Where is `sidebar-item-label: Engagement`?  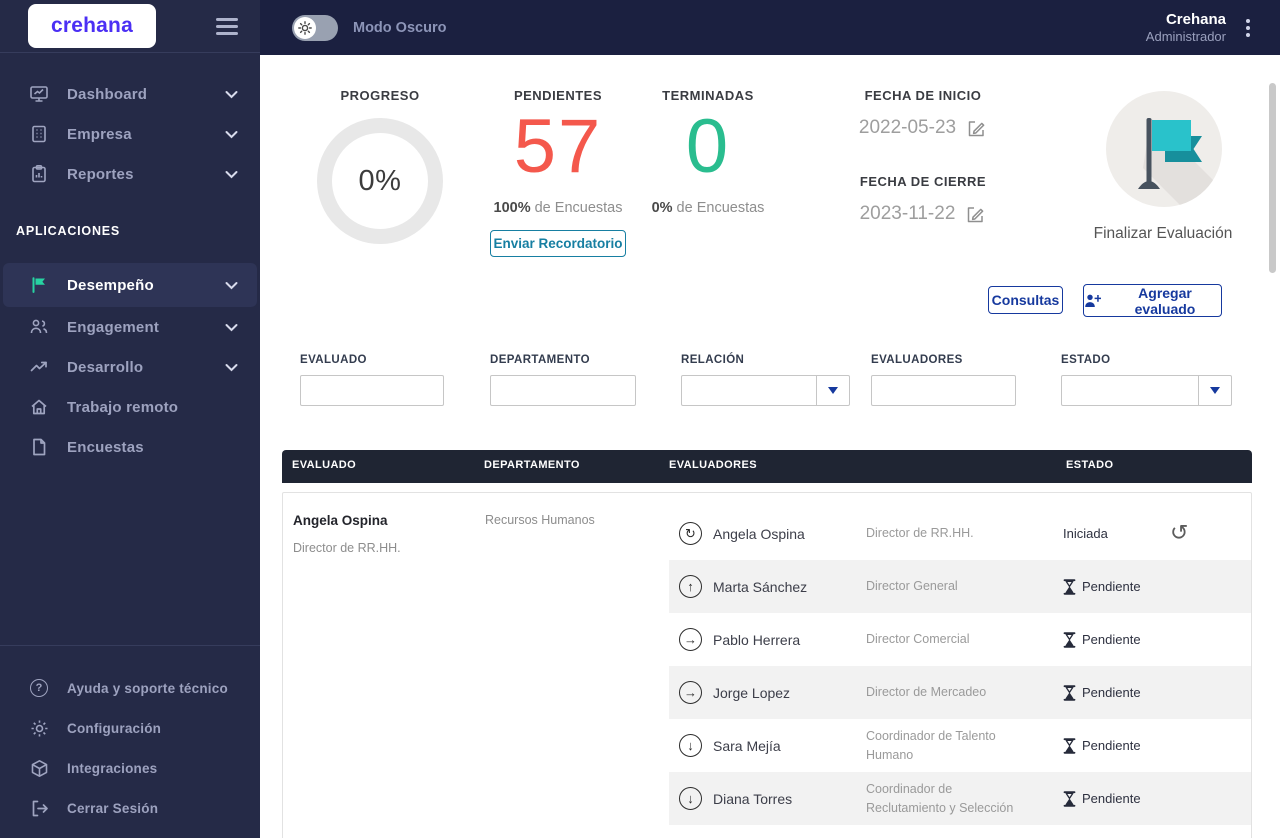
sidebar-item-label: Engagement is located at coordinates (113, 327).